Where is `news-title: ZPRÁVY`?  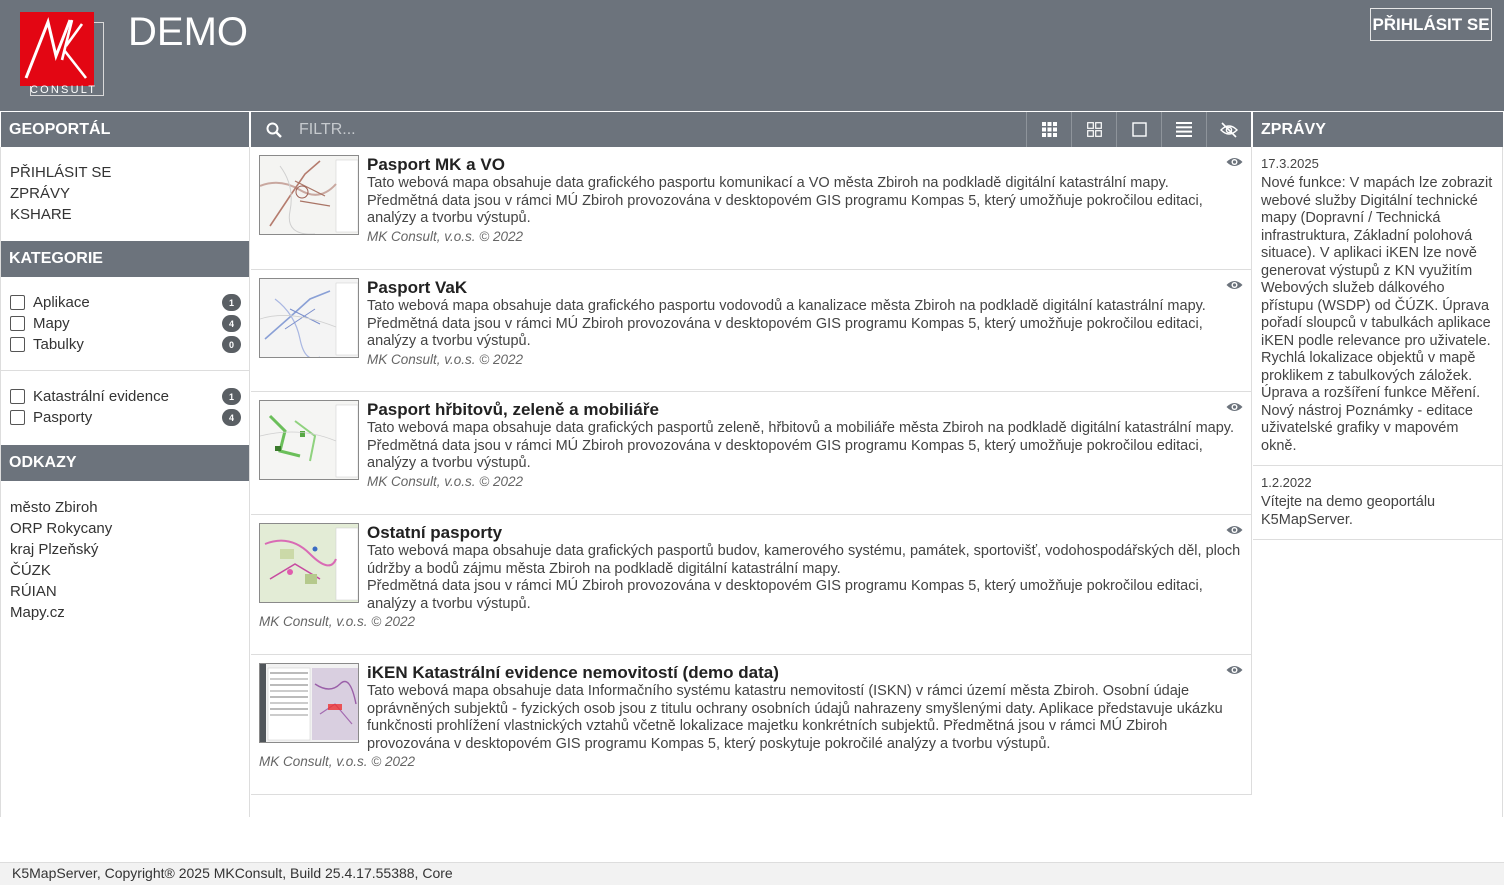
news-title: ZPRÁVY is located at coordinates (1378, 129).